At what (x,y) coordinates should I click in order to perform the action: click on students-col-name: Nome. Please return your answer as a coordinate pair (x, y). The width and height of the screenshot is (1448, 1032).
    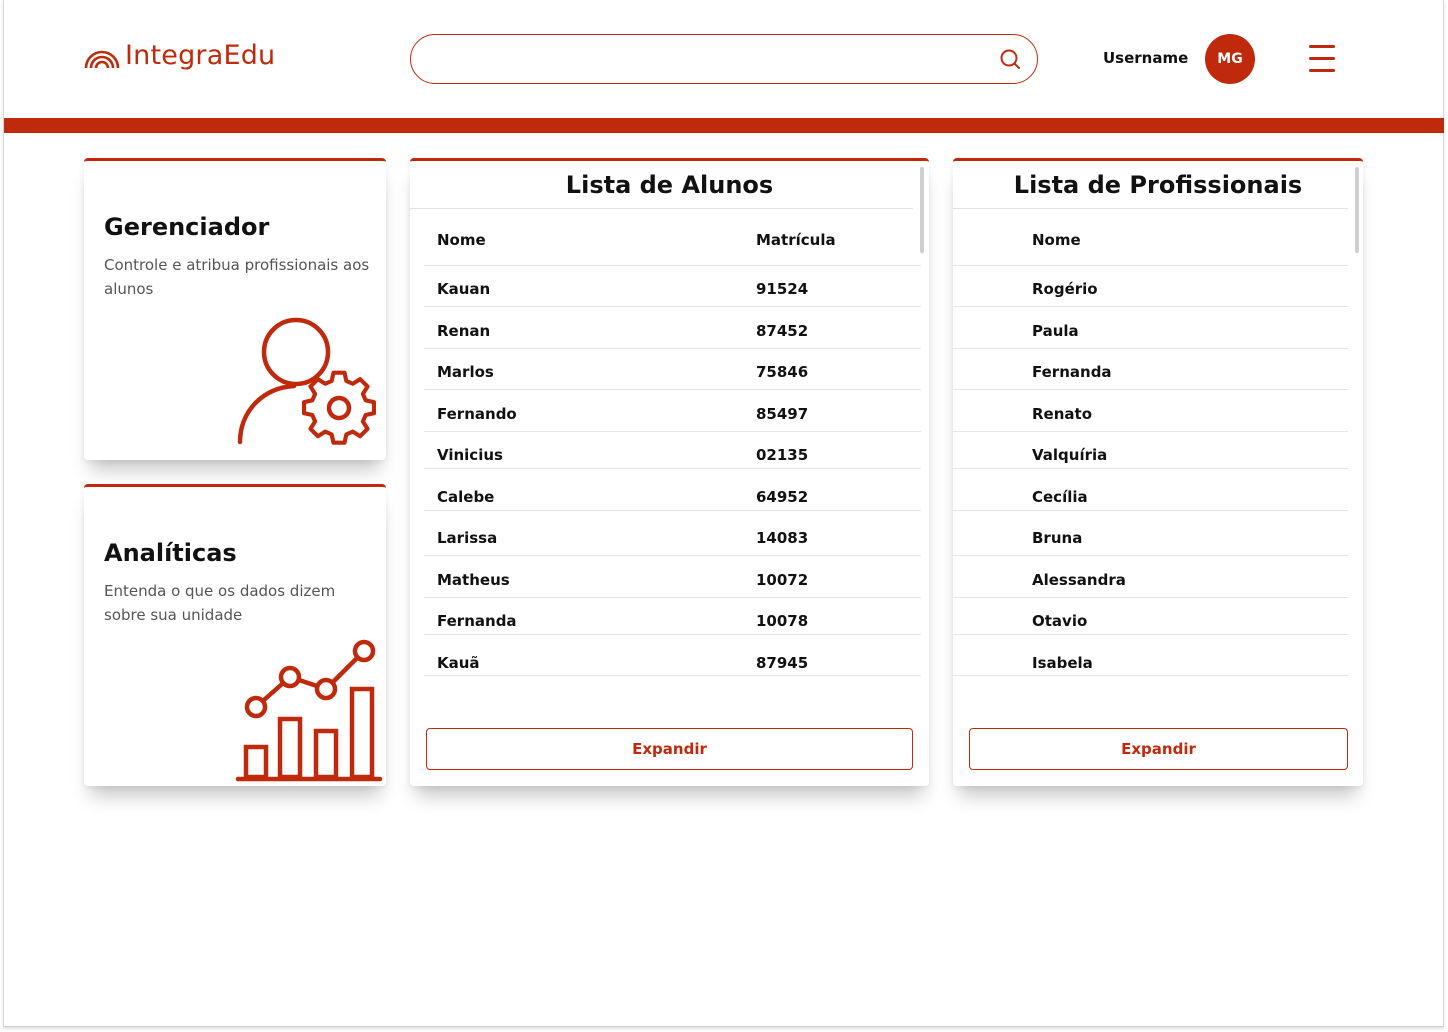
    Looking at the image, I should click on (461, 240).